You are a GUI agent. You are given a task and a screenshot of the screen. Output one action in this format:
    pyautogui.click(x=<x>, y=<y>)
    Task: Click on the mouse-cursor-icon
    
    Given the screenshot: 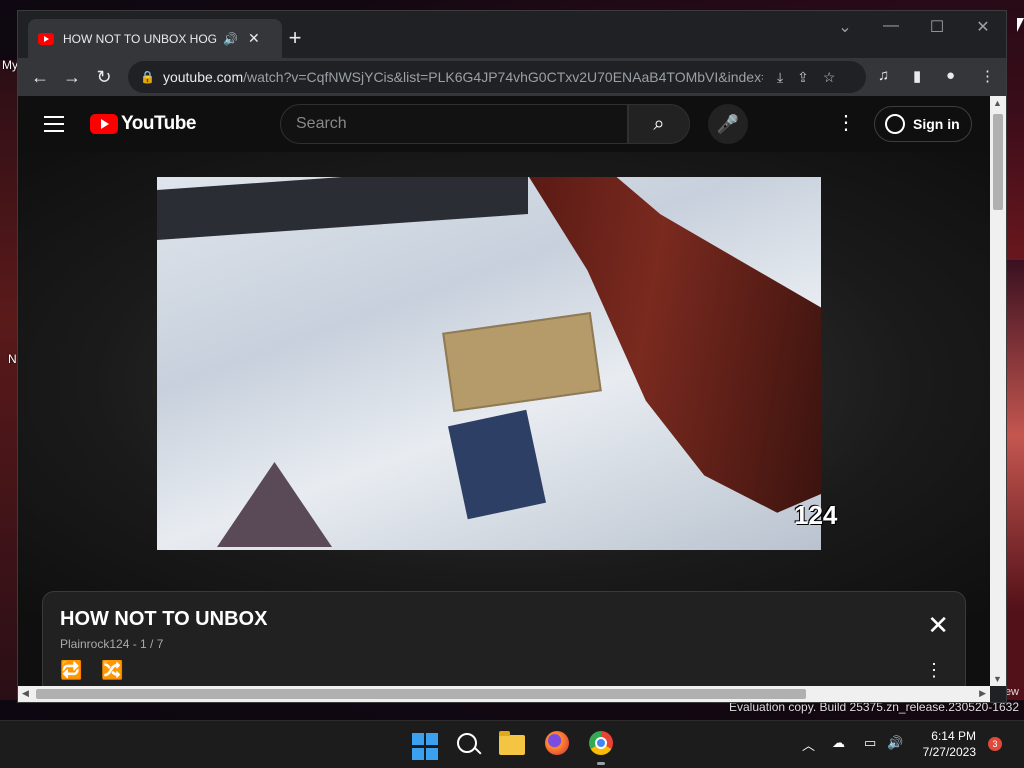 What is the action you would take?
    pyautogui.click(x=1020, y=25)
    